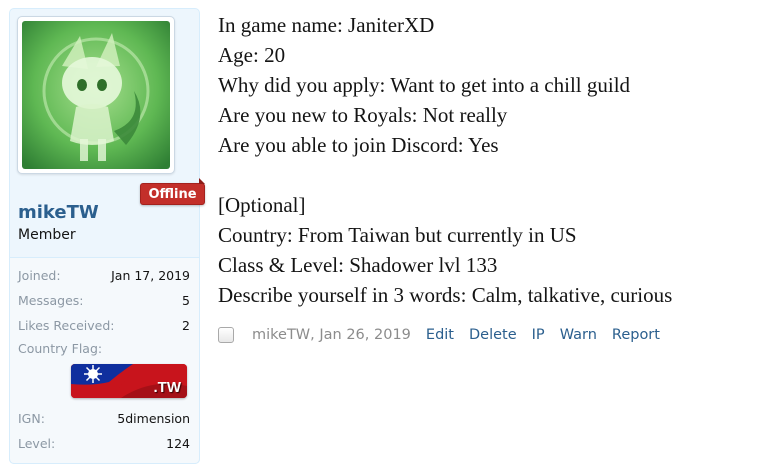 The width and height of the screenshot is (767, 475). What do you see at coordinates (358, 265) in the screenshot?
I see `message-line: Class & Level: Shadower lvl 133` at bounding box center [358, 265].